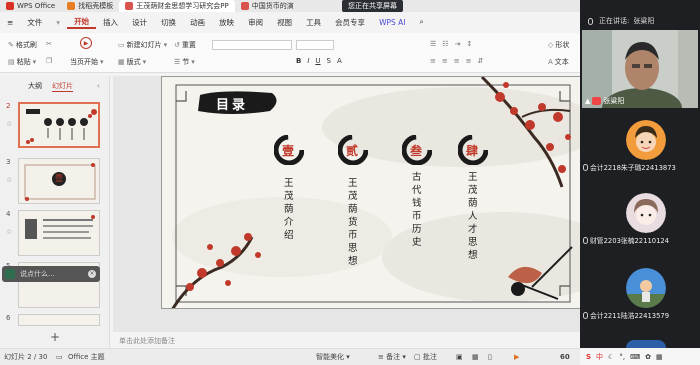  Describe the element at coordinates (599, 357) in the screenshot. I see `ime-mode: 中` at that location.